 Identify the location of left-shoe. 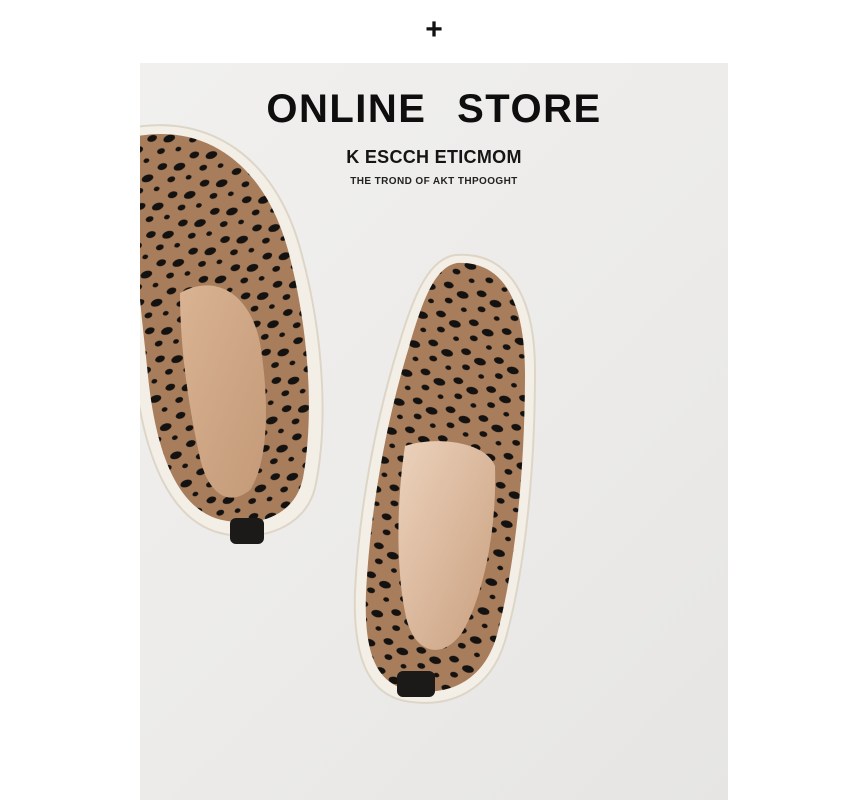
(240, 333).